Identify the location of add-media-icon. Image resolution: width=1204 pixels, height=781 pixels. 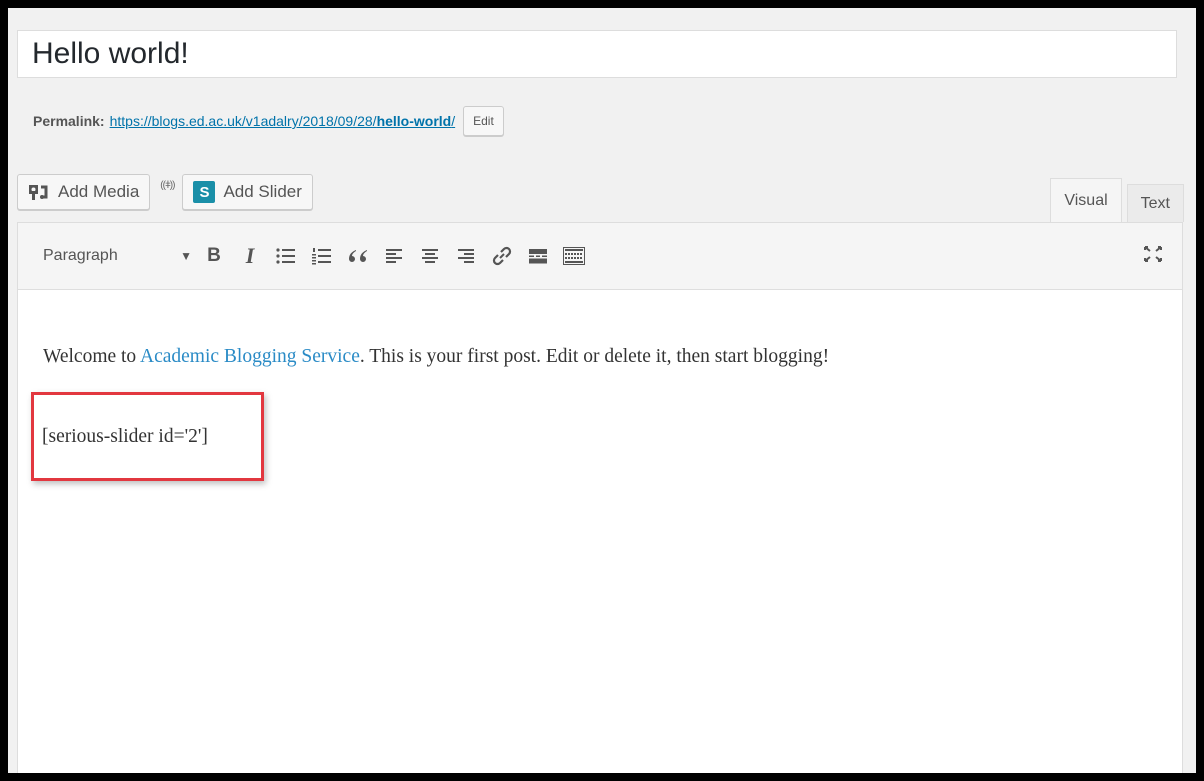
(39, 192).